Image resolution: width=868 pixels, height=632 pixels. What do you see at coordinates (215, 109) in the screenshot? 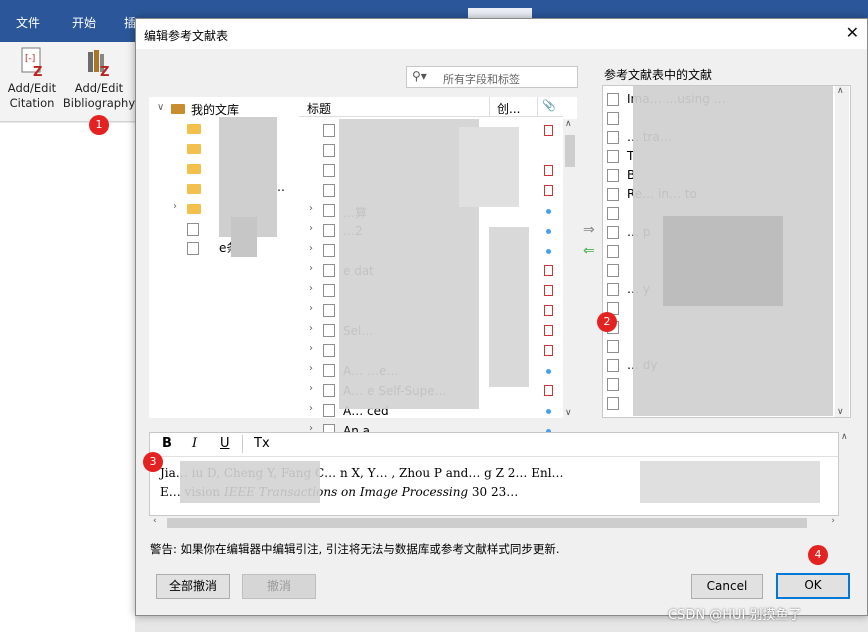
I see `library-root: 我的文库` at bounding box center [215, 109].